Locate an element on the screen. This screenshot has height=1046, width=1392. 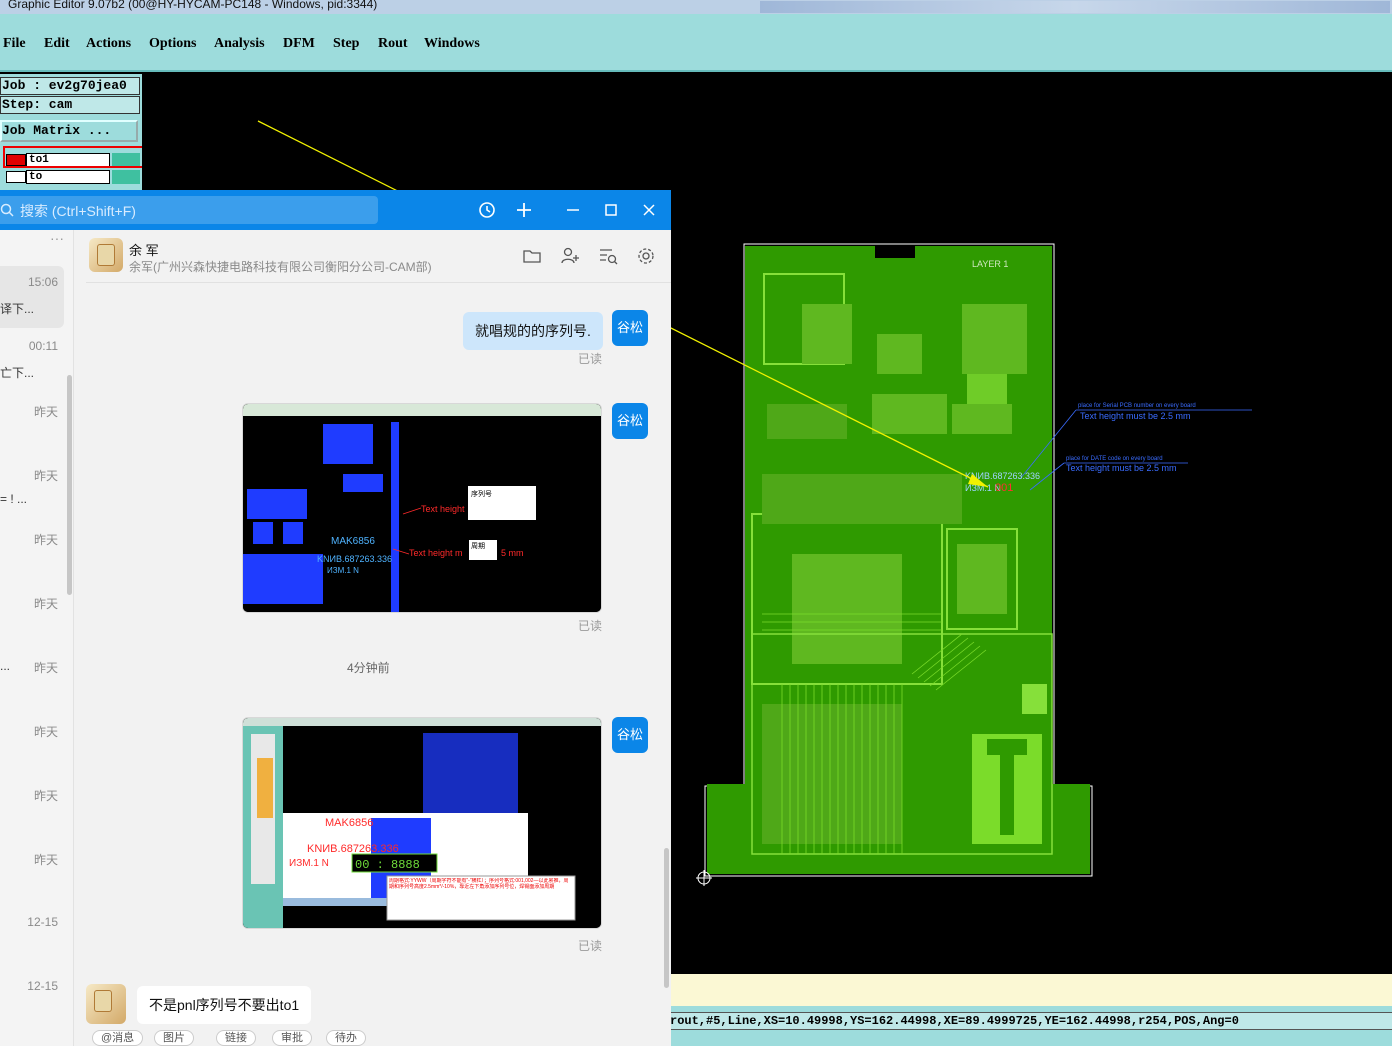
image-chip: 图片 is located at coordinates (174, 1038).